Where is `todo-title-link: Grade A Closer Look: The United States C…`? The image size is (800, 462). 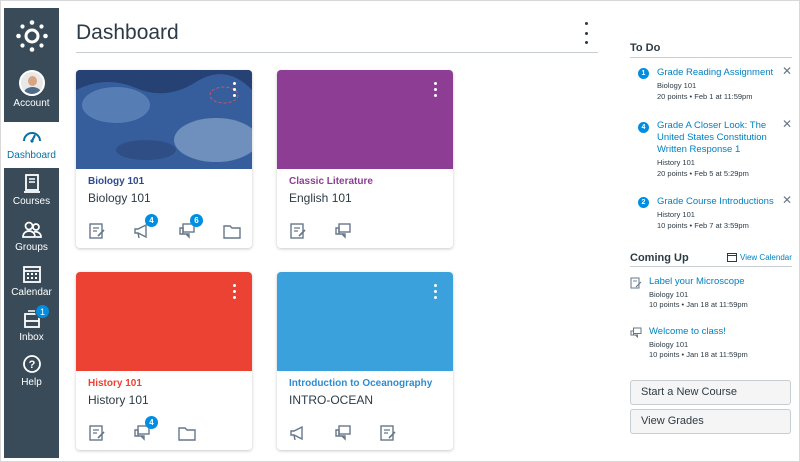 todo-title-link: Grade A Closer Look: The United States C… is located at coordinates (716, 138).